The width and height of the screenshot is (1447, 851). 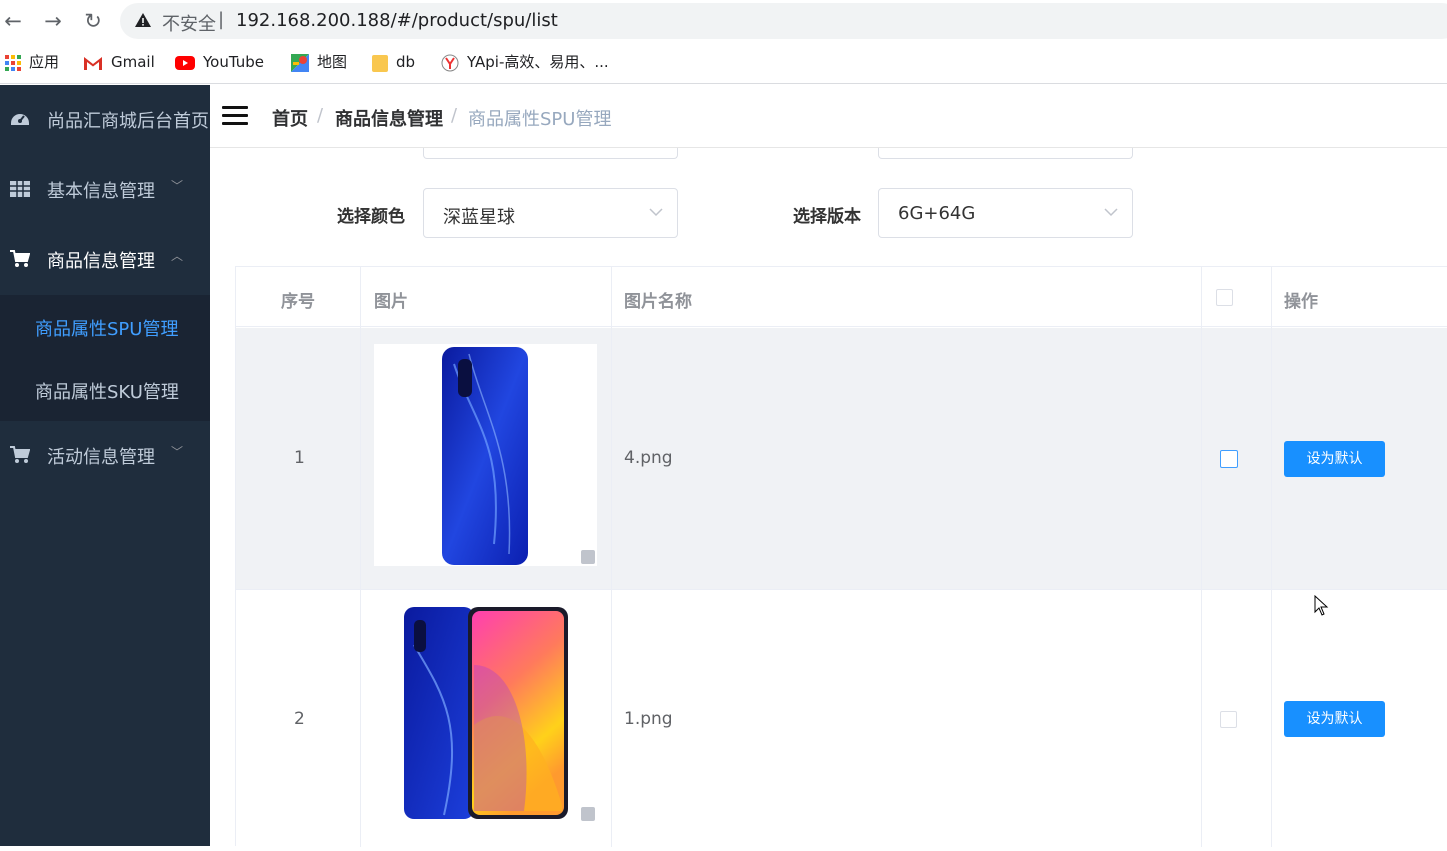 I want to click on folder-icon, so click(x=380, y=63).